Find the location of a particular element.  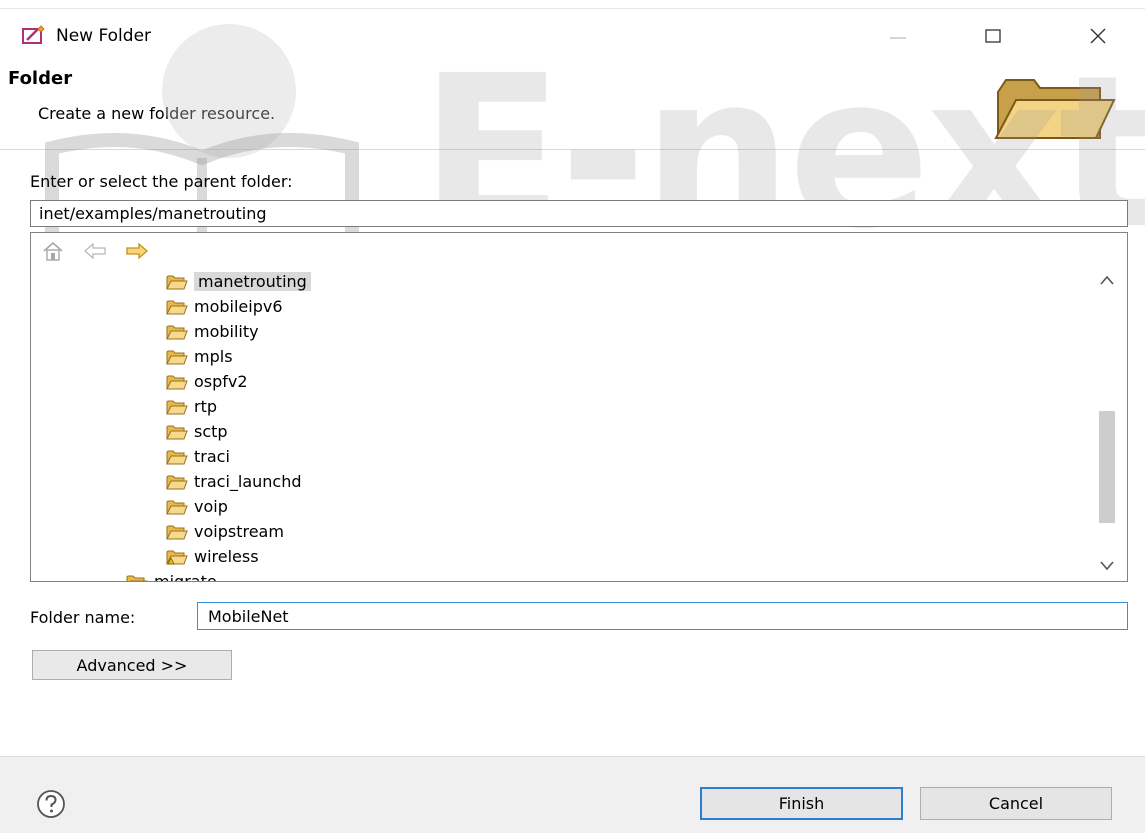

tree-item-label: migrate is located at coordinates (185, 577).